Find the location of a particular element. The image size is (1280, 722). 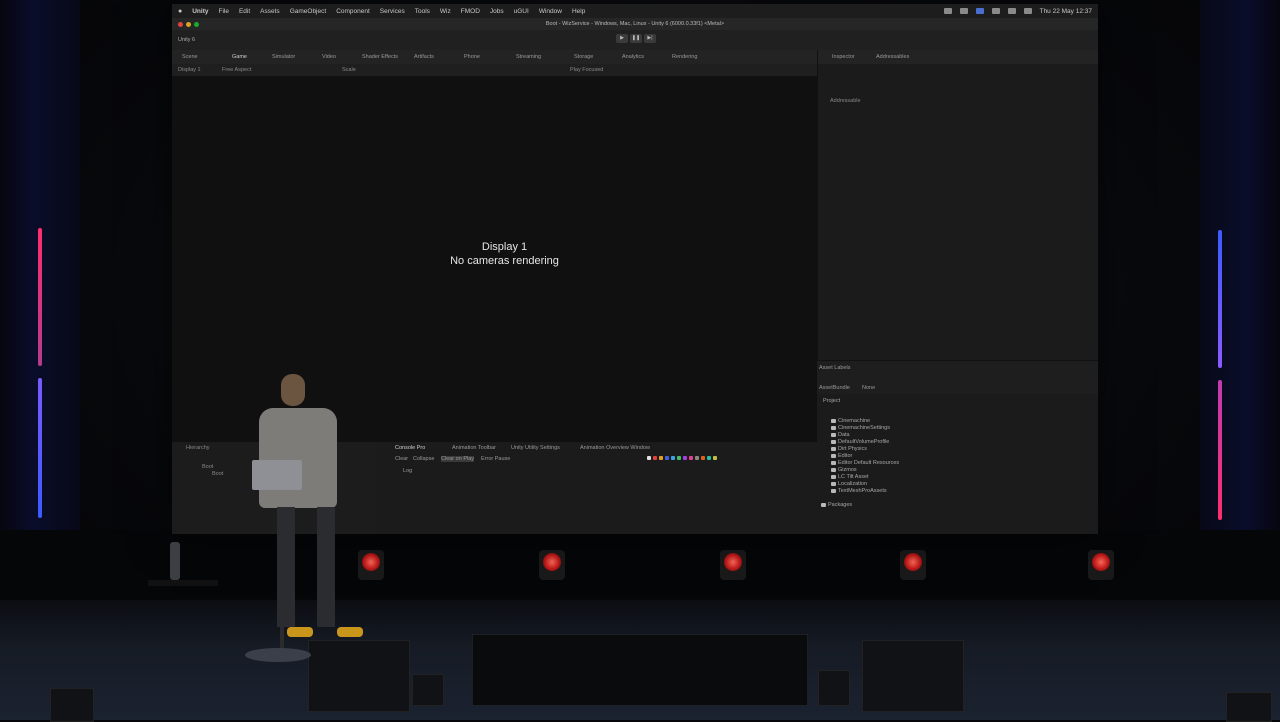

error-pause-button: Error Pause is located at coordinates (495, 459).